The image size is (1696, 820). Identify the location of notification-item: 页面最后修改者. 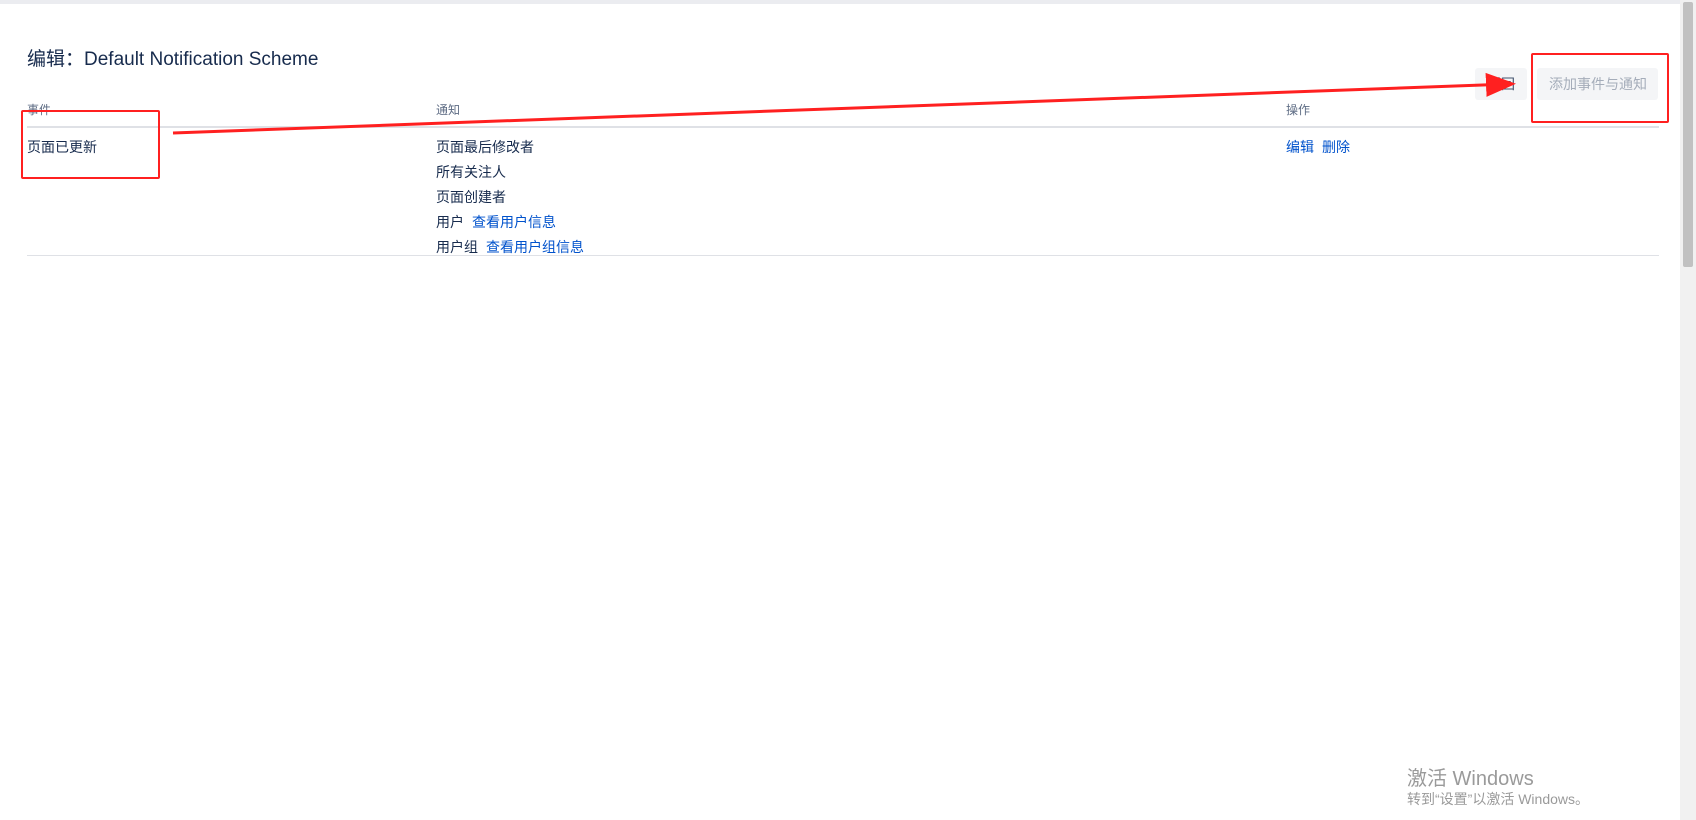
(485, 147).